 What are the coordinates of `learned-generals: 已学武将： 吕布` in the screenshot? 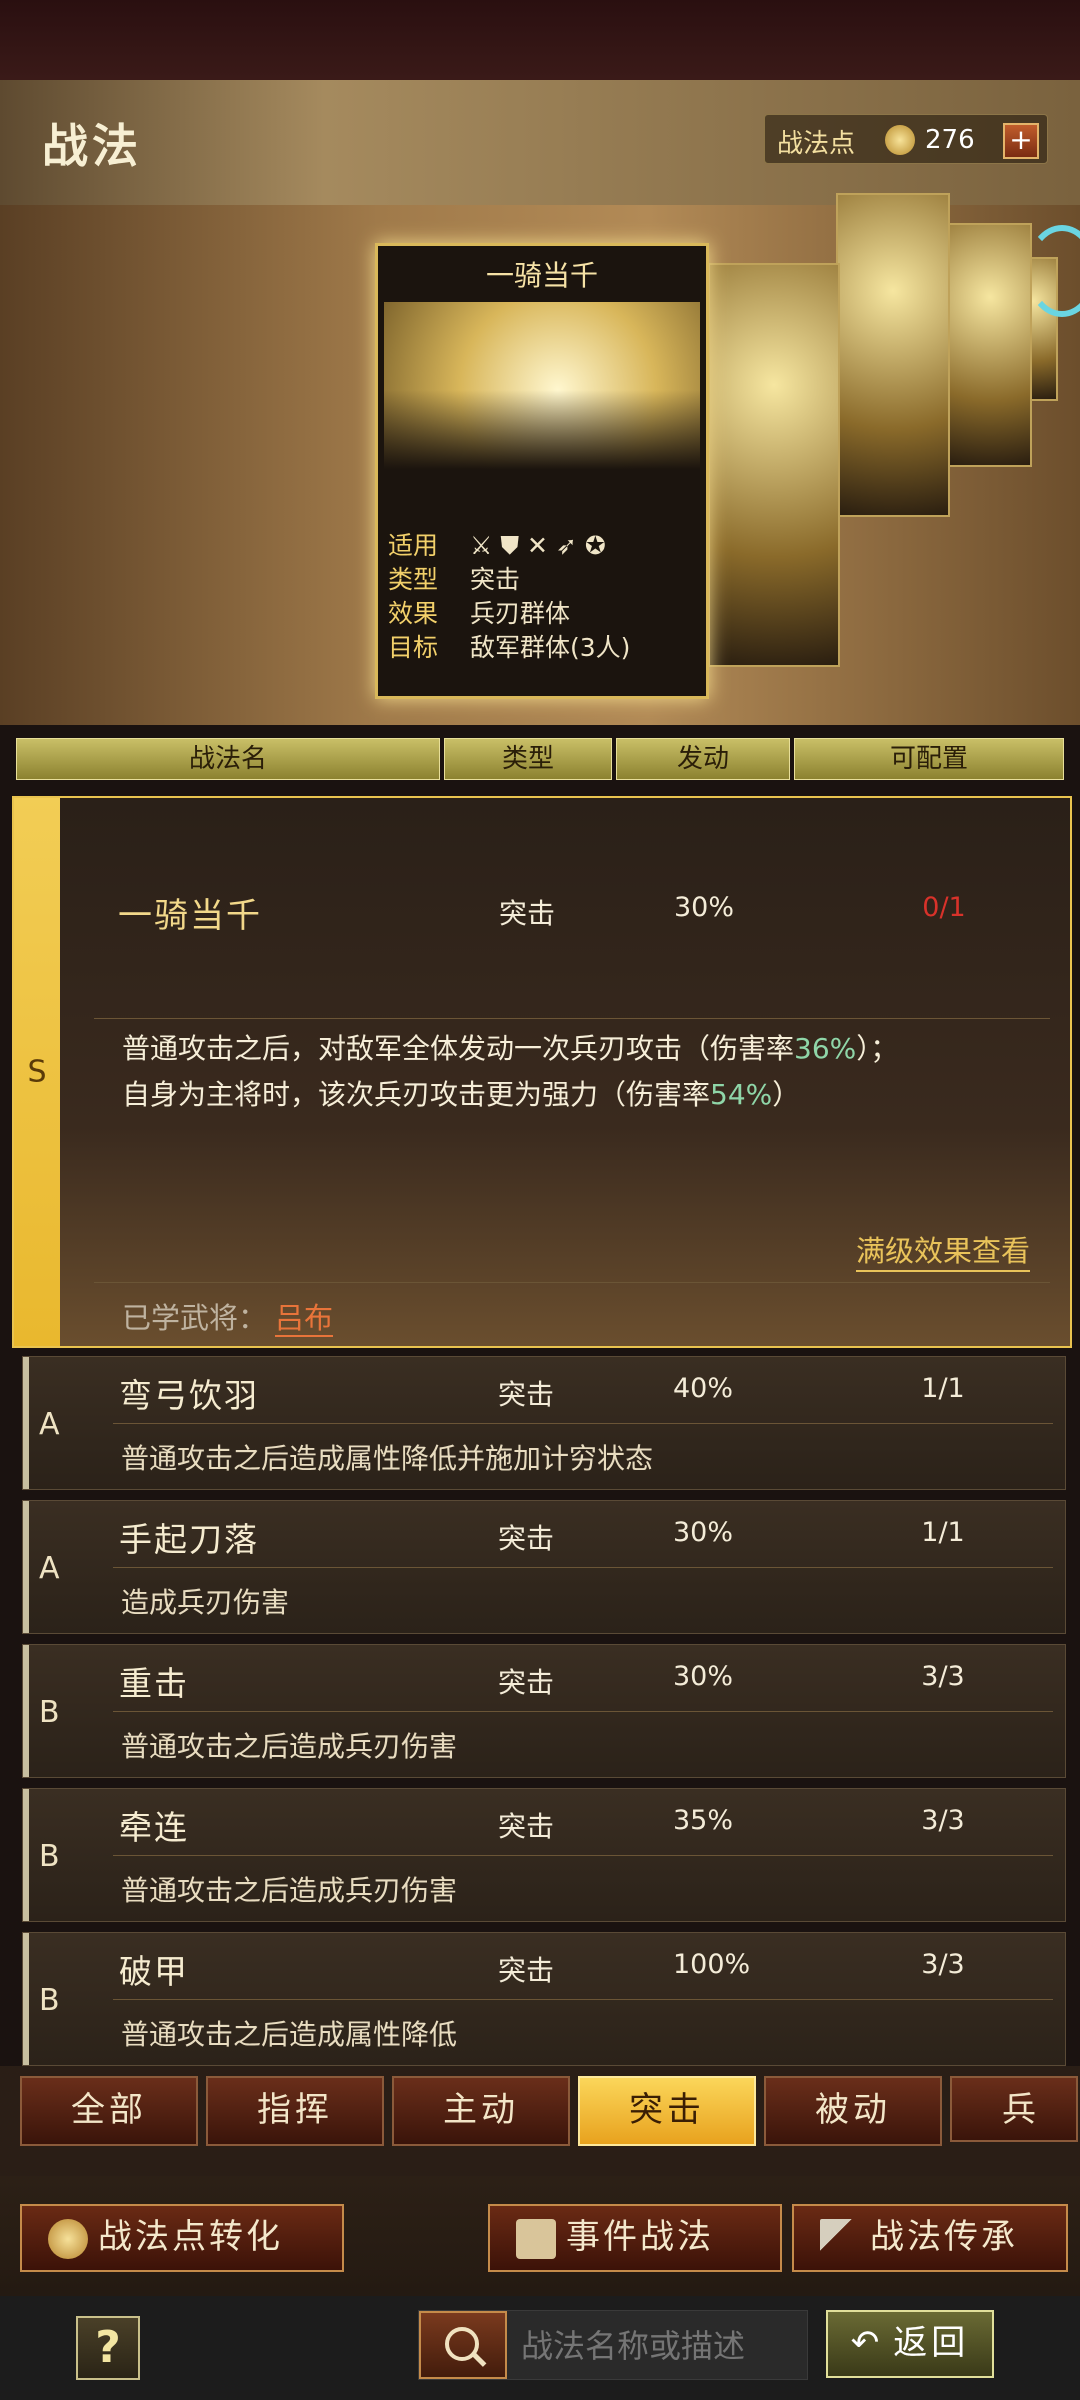 It's located at (228, 1319).